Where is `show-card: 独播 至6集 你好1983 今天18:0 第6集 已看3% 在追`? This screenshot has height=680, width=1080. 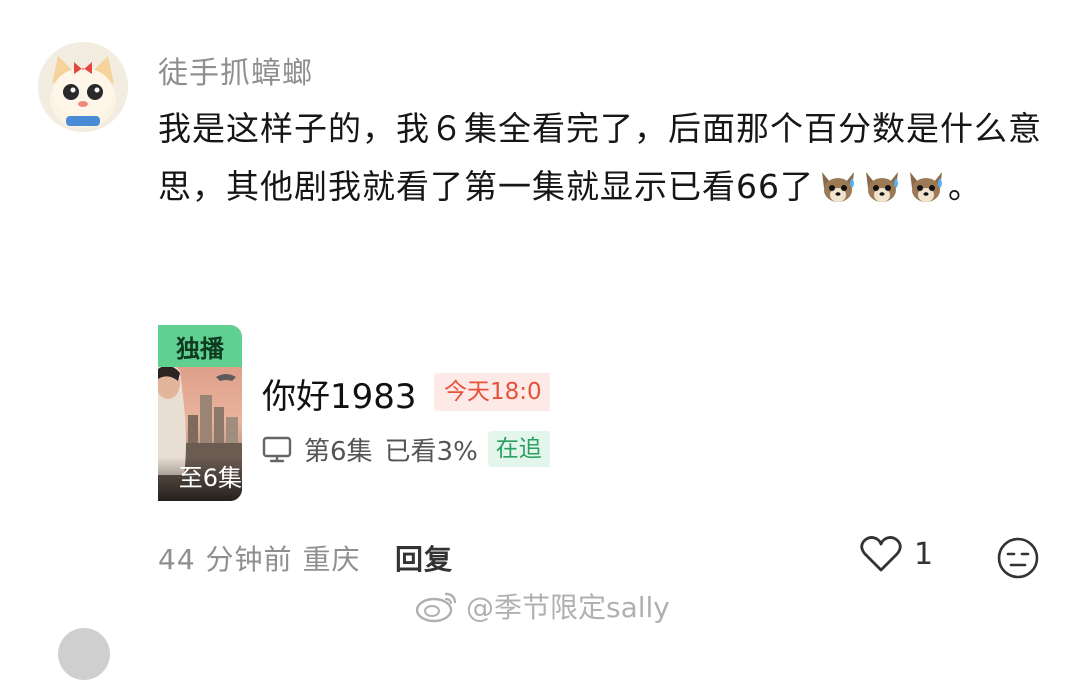
show-card: 独播 至6集 你好1983 今天18:0 第6集 已看3% 在追 is located at coordinates (358, 414).